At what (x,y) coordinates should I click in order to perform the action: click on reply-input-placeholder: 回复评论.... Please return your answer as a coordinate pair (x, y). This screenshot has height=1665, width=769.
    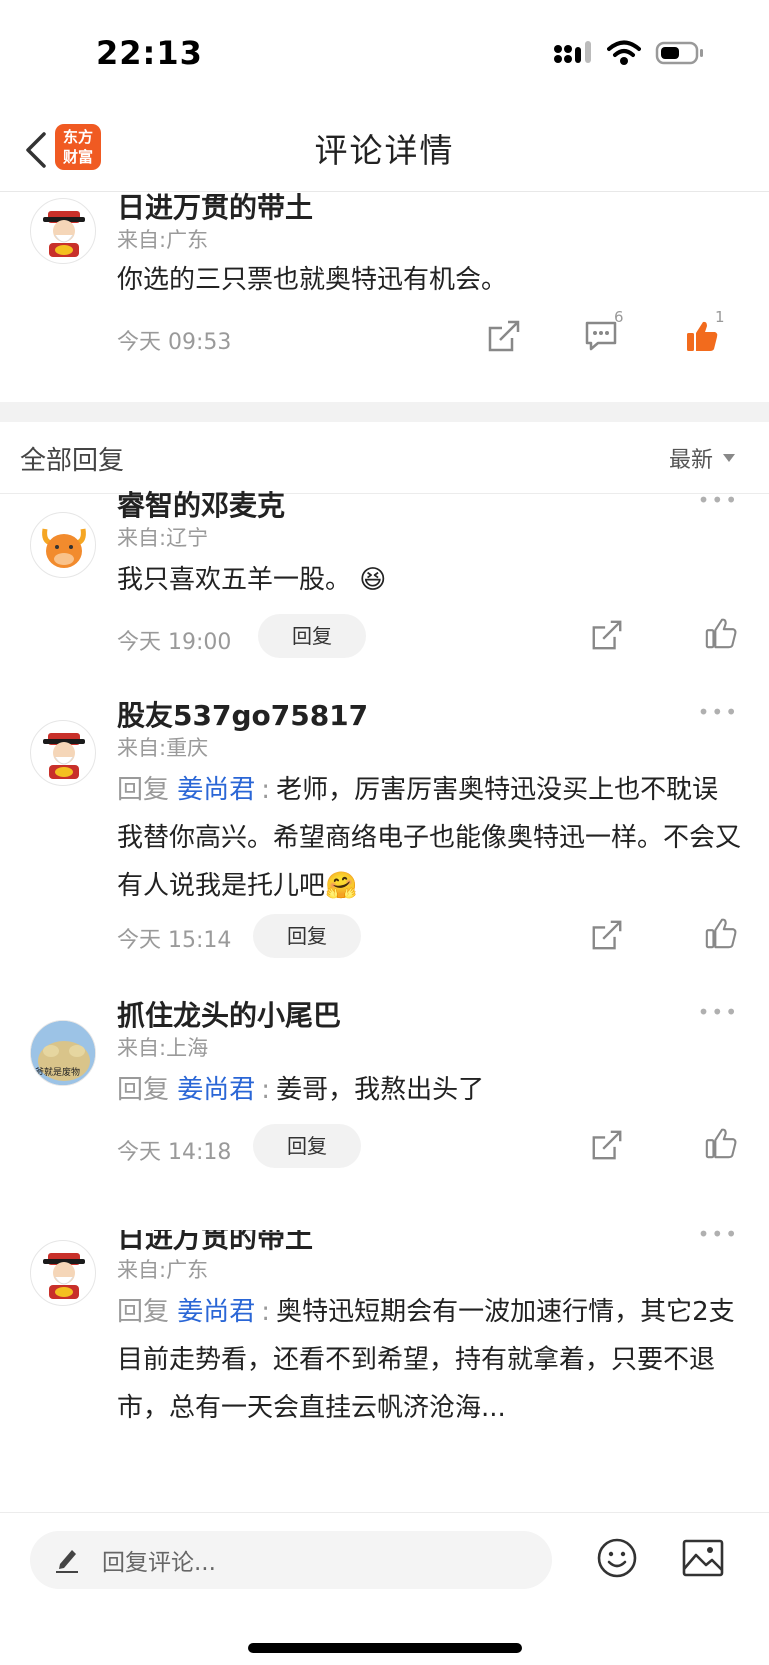
    Looking at the image, I should click on (159, 1563).